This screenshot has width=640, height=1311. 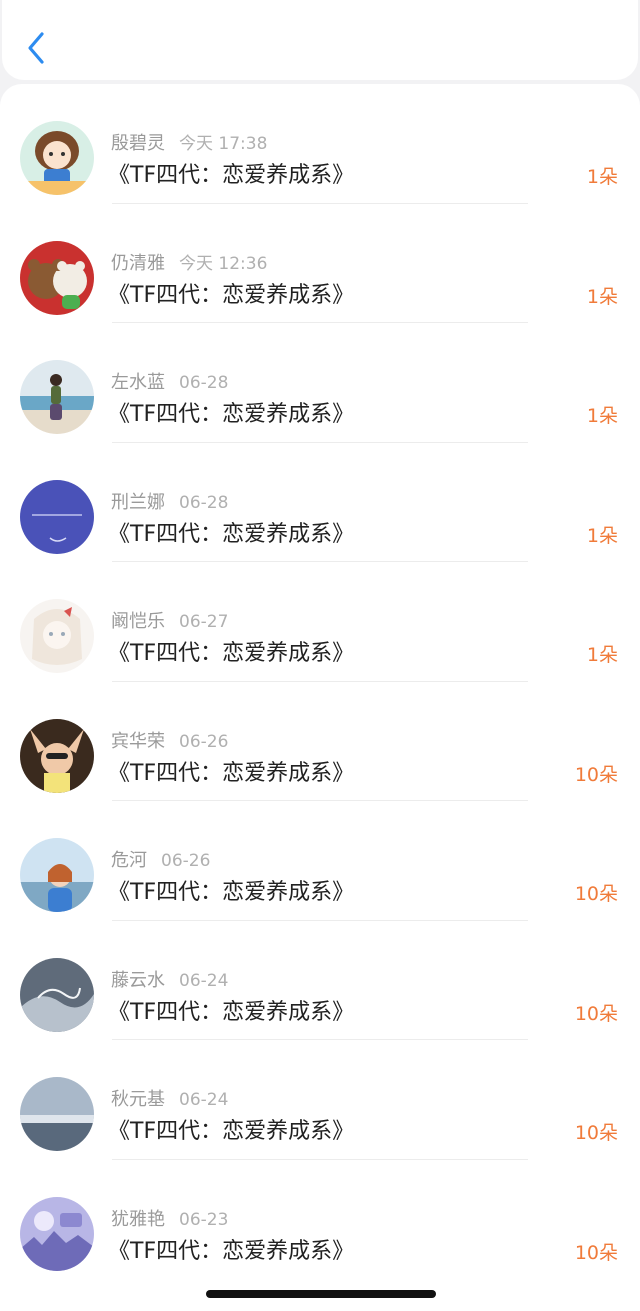 I want to click on list-item: 犹雅艳 06-23 《TF四代：恋爱养成系》 10朵, so click(x=320, y=1220).